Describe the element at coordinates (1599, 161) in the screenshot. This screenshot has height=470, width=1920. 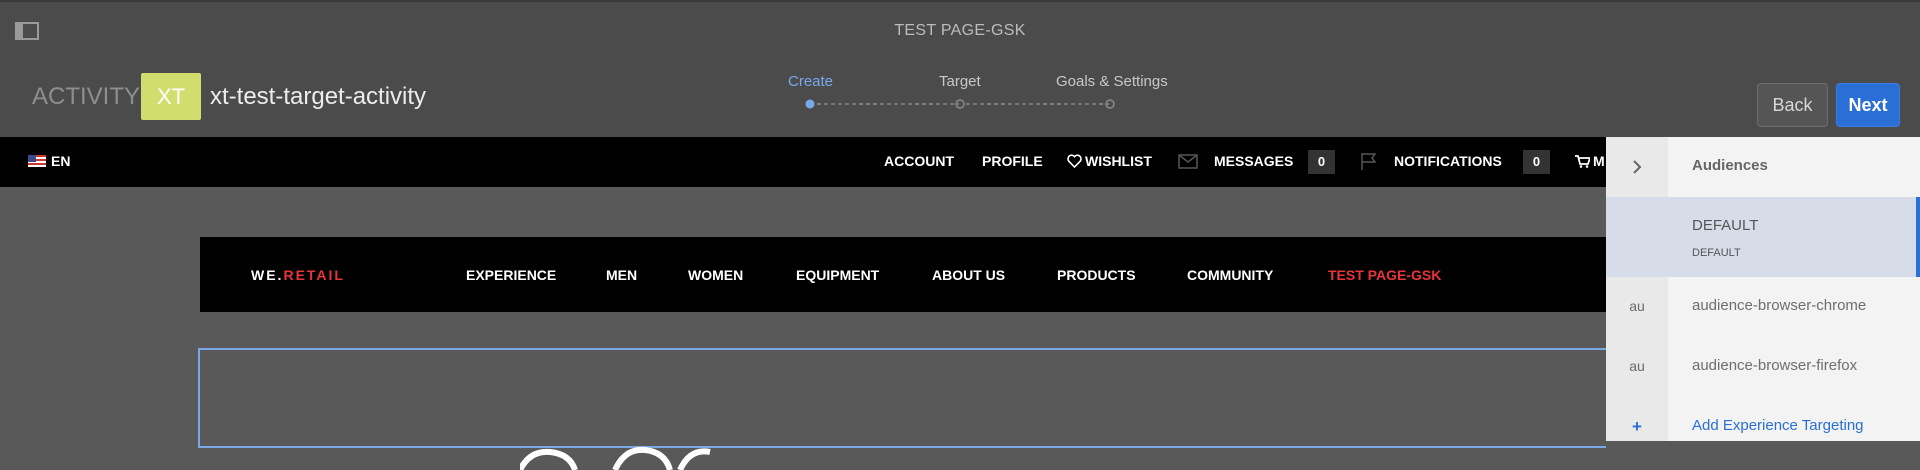
I see `cart-label: M` at that location.